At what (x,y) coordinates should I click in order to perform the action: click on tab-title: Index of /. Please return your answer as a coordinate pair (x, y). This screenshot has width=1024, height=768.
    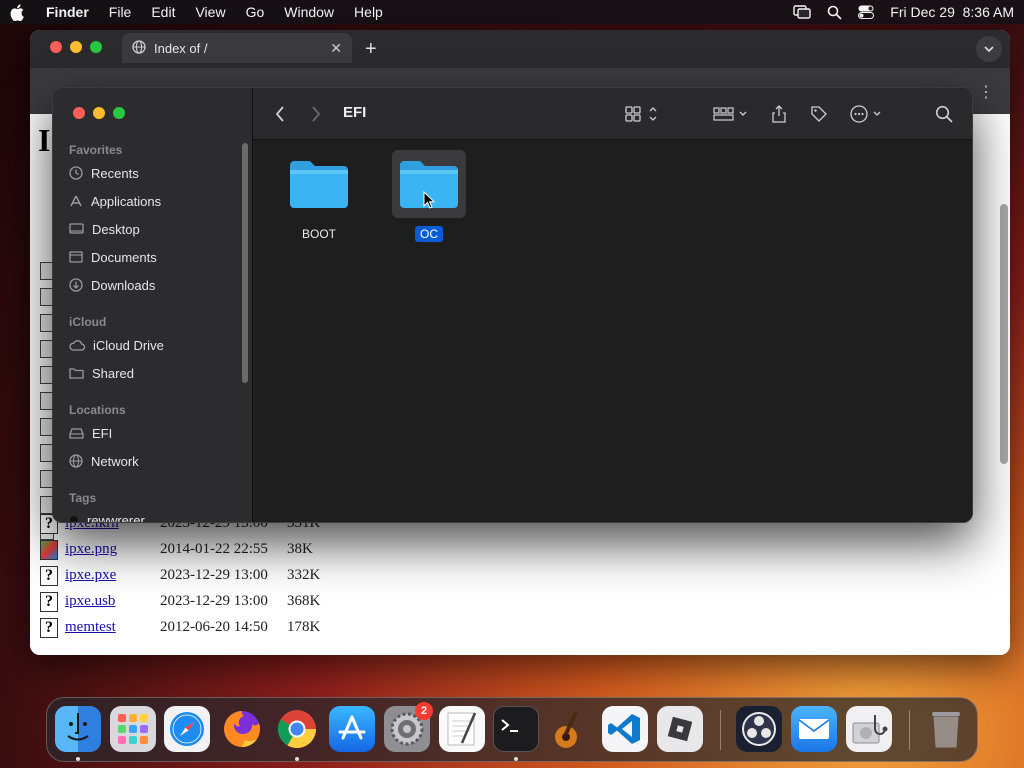
    Looking at the image, I should click on (181, 48).